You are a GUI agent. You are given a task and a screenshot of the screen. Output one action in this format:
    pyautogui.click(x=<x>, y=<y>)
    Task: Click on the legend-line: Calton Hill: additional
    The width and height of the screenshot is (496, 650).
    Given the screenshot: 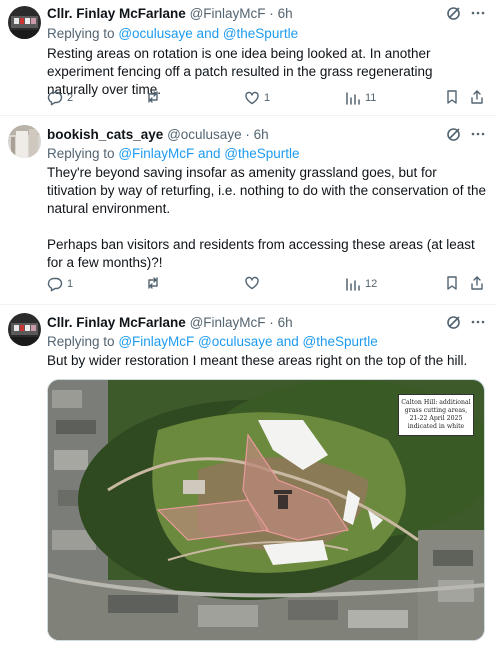 What is the action you would take?
    pyautogui.click(x=436, y=402)
    